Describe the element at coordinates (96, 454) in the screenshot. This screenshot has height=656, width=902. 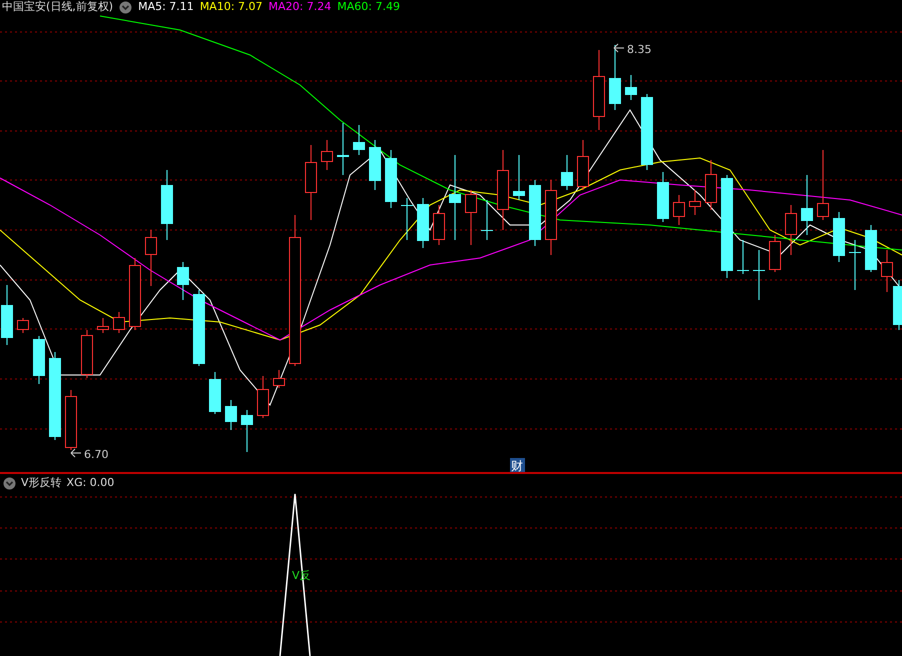
I see `low-price-label: 6.70` at that location.